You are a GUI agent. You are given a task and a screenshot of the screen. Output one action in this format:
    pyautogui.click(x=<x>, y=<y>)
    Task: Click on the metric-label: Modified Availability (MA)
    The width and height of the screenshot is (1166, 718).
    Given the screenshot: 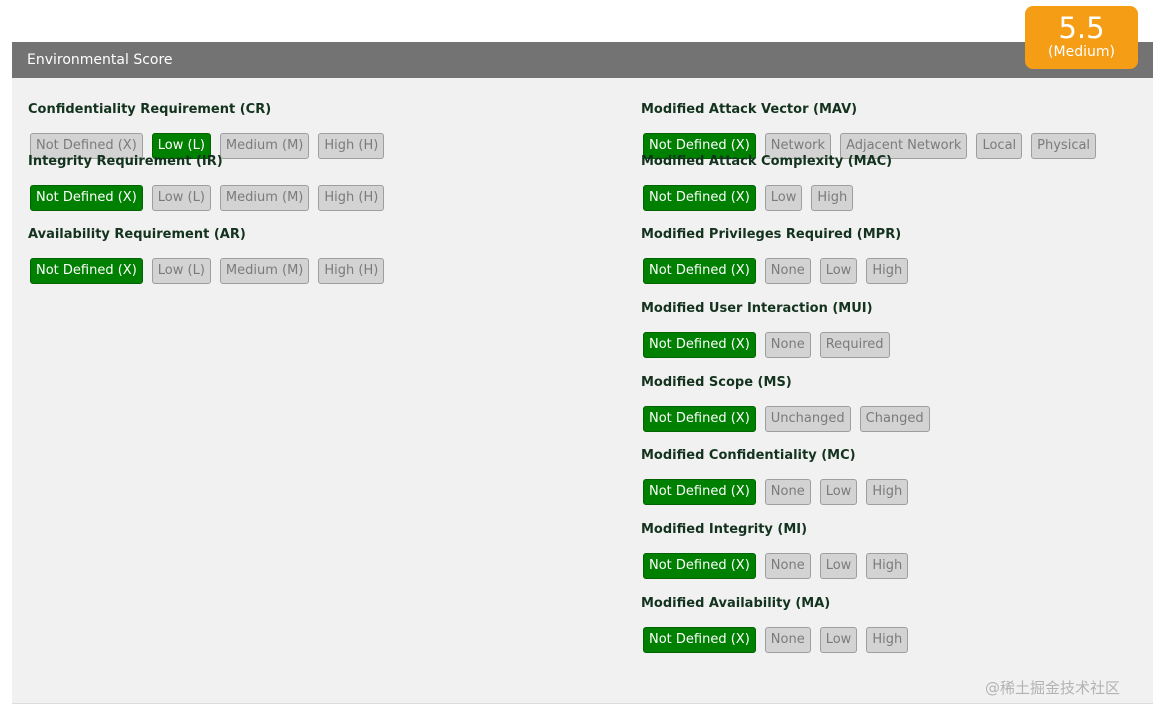 What is the action you would take?
    pyautogui.click(x=736, y=603)
    